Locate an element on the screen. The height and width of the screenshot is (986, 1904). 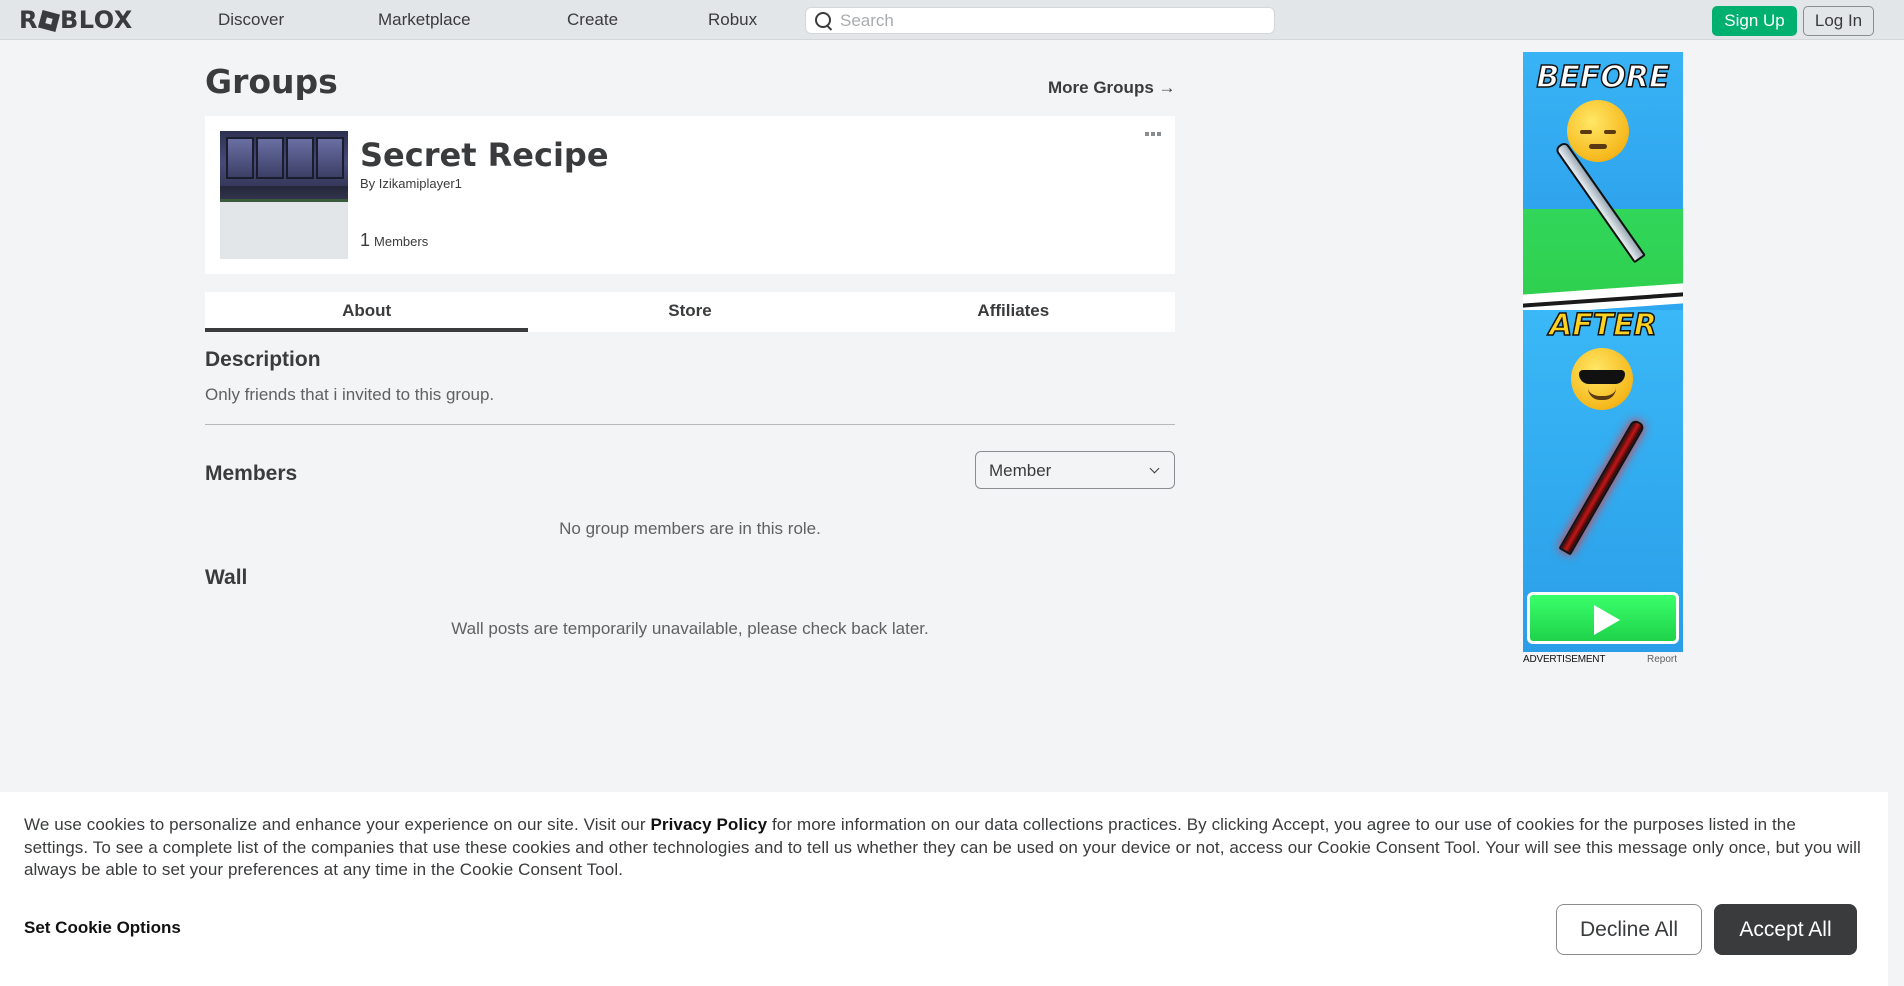
search-icon is located at coordinates (823, 20).